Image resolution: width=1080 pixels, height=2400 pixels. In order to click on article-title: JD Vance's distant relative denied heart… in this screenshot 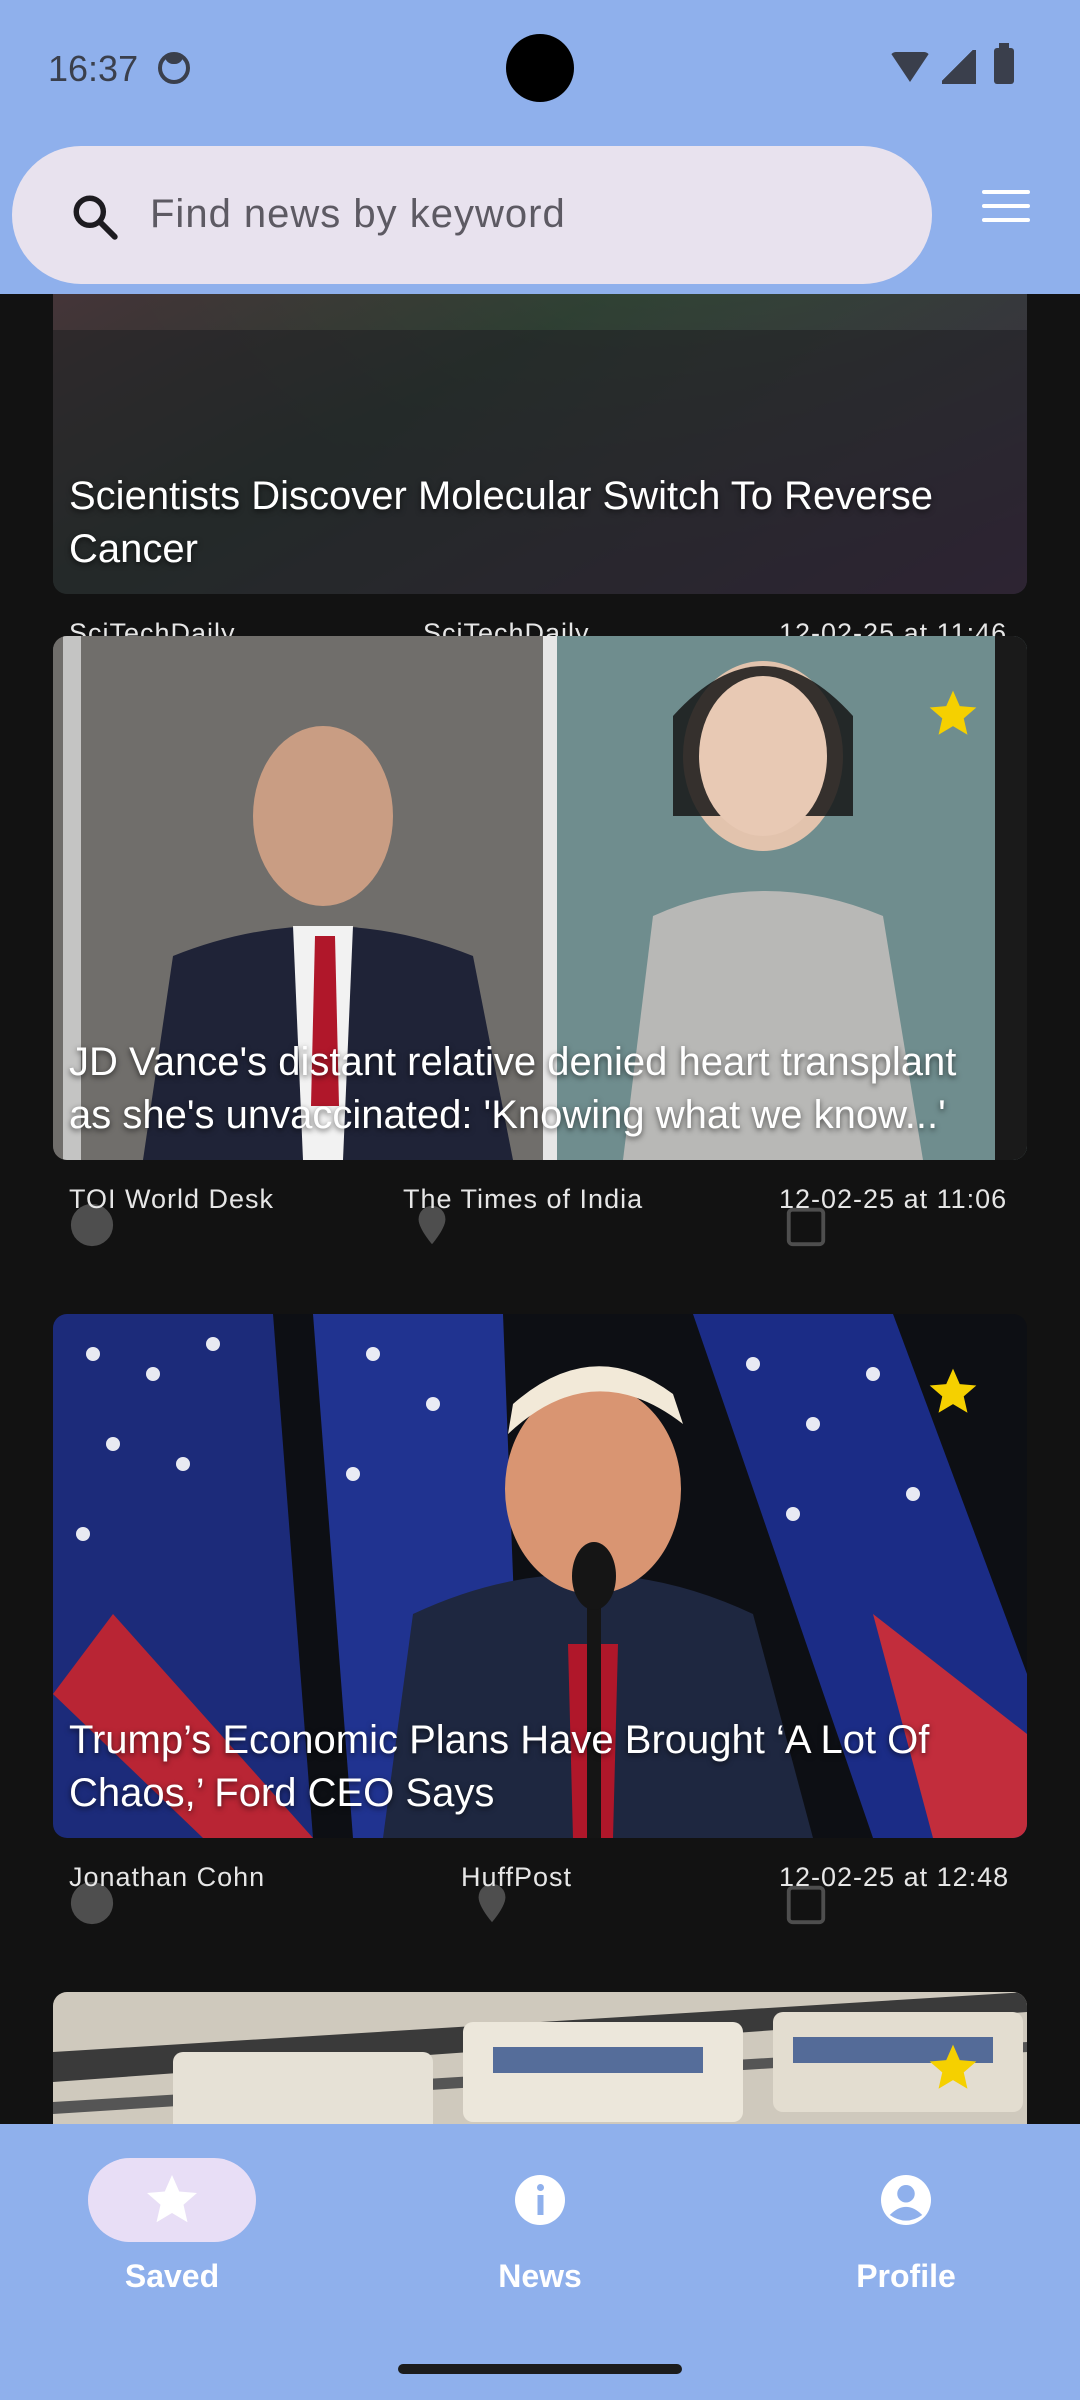, I will do `click(533, 1089)`.